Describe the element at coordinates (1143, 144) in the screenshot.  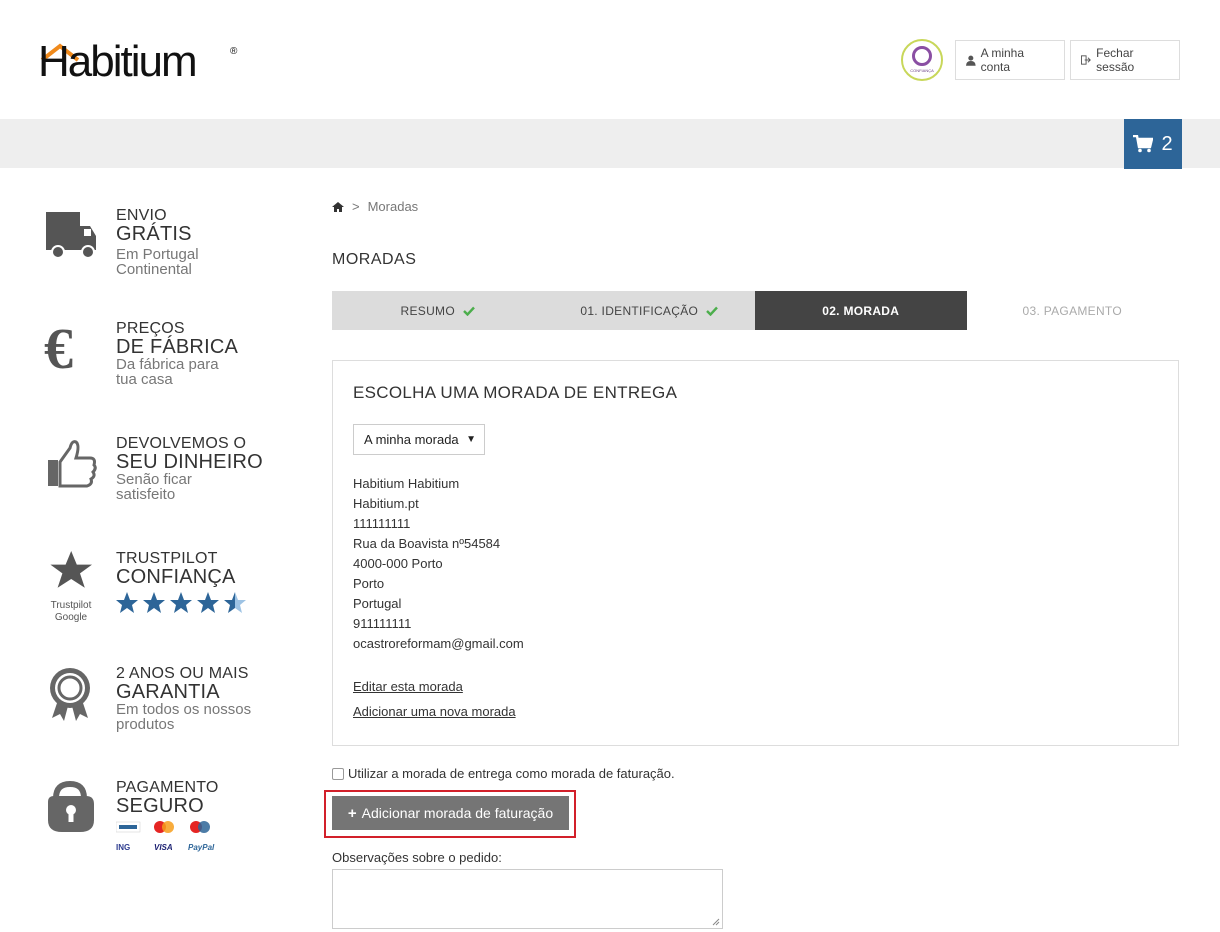
I see `cart-icon` at that location.